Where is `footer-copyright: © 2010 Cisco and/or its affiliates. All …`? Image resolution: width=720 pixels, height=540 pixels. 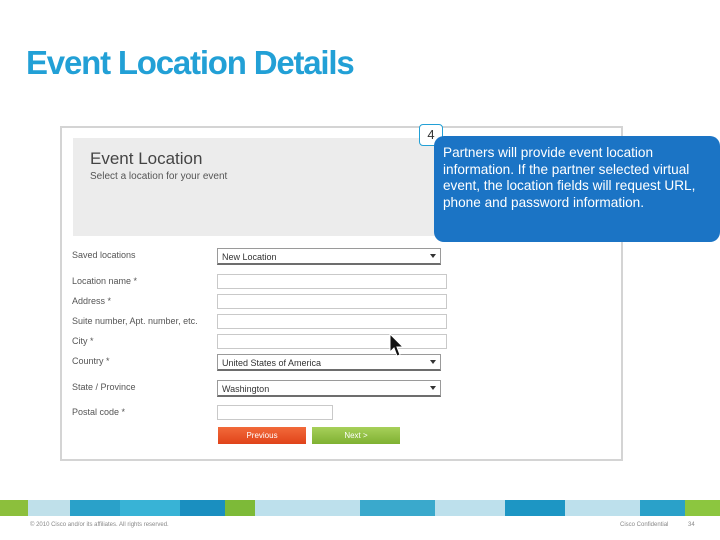
footer-copyright: © 2010 Cisco and/or its affiliates. All … is located at coordinates (99, 525).